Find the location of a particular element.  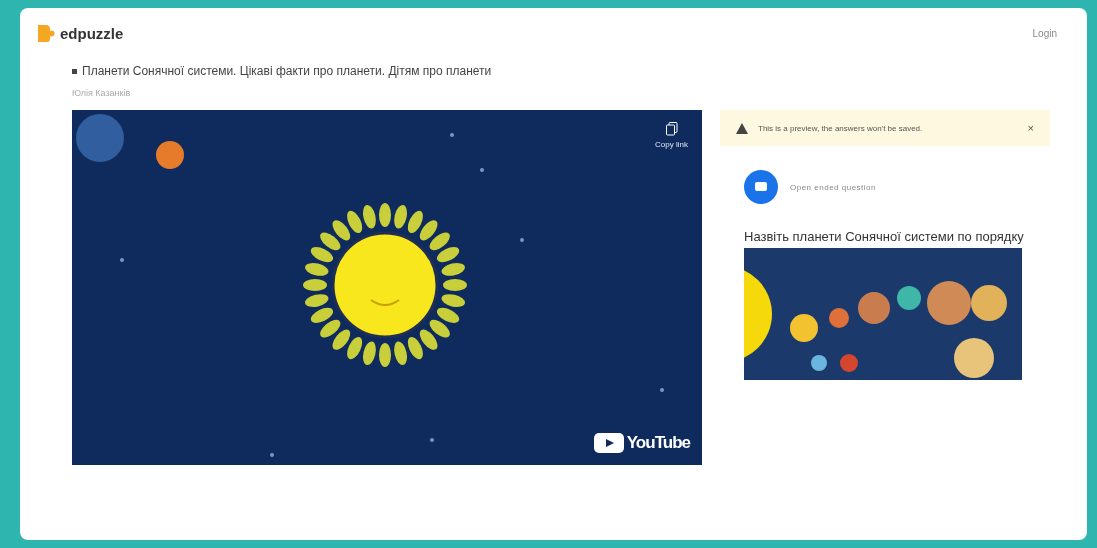

chat-bubble-icon is located at coordinates (761, 187).